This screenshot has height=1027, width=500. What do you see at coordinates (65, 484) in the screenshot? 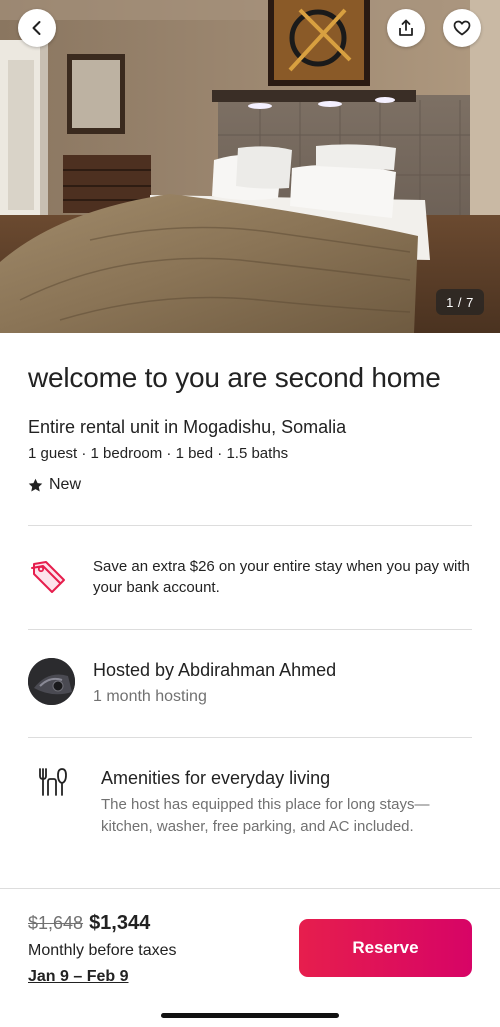
I see `badge-label: New` at bounding box center [65, 484].